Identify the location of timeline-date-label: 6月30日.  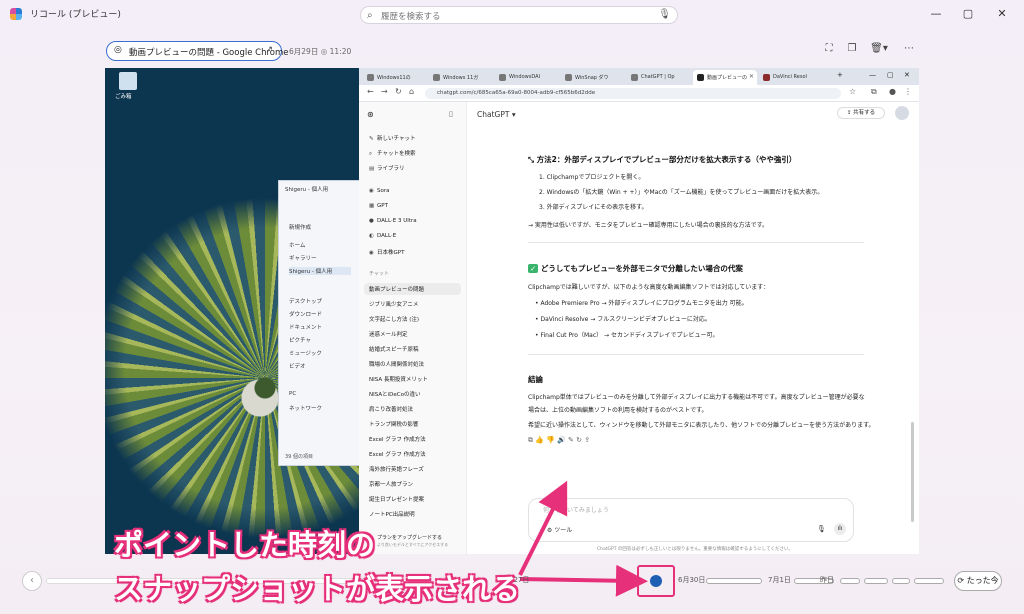
(692, 580).